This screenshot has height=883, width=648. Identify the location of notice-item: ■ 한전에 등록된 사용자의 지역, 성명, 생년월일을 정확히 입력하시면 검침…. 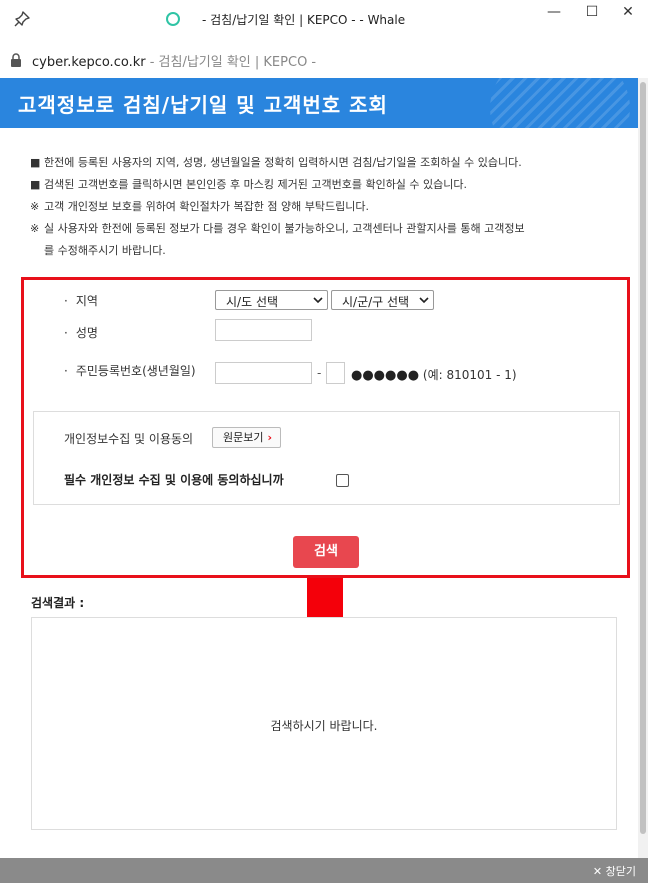
(325, 163).